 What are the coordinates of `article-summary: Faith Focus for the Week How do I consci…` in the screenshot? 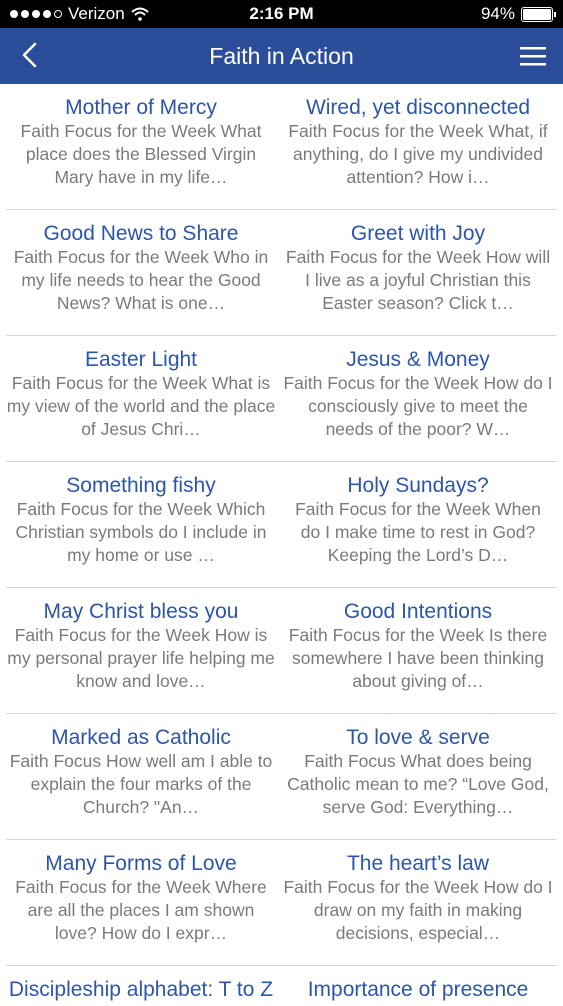 It's located at (418, 406).